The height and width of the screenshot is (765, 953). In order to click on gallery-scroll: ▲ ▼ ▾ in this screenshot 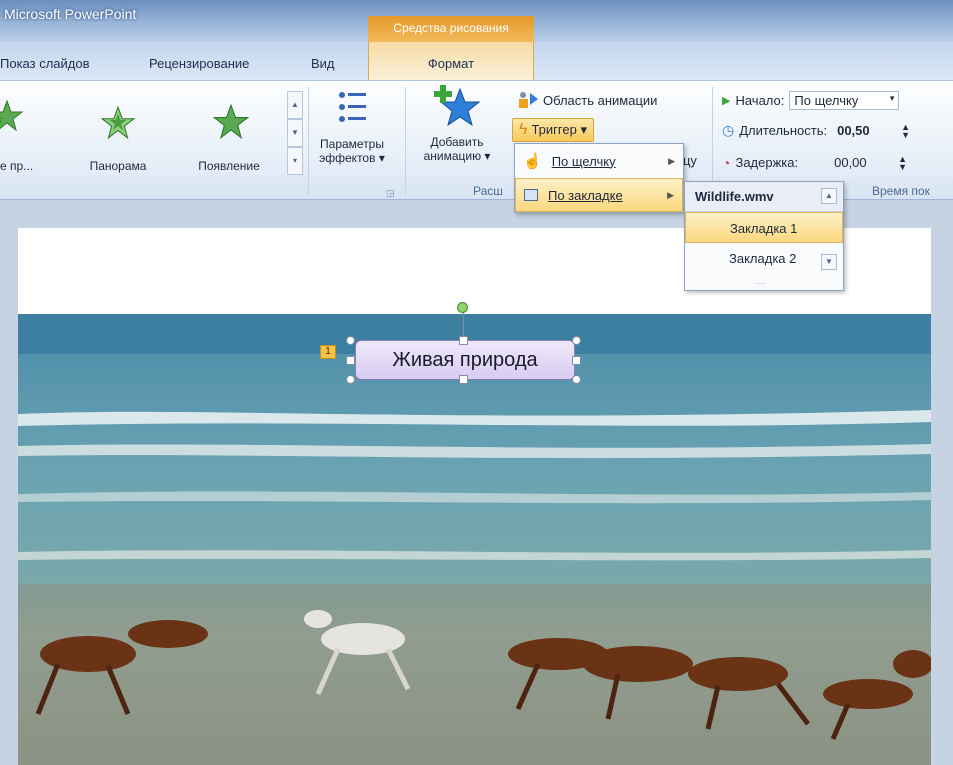, I will do `click(295, 134)`.